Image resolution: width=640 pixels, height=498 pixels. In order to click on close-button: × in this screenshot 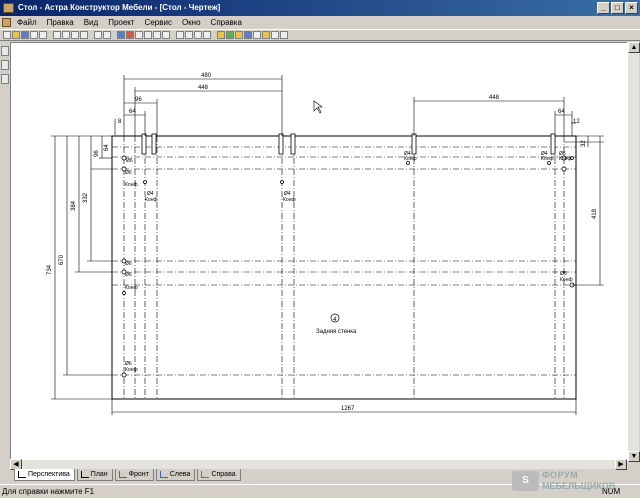, I will do `click(631, 8)`.